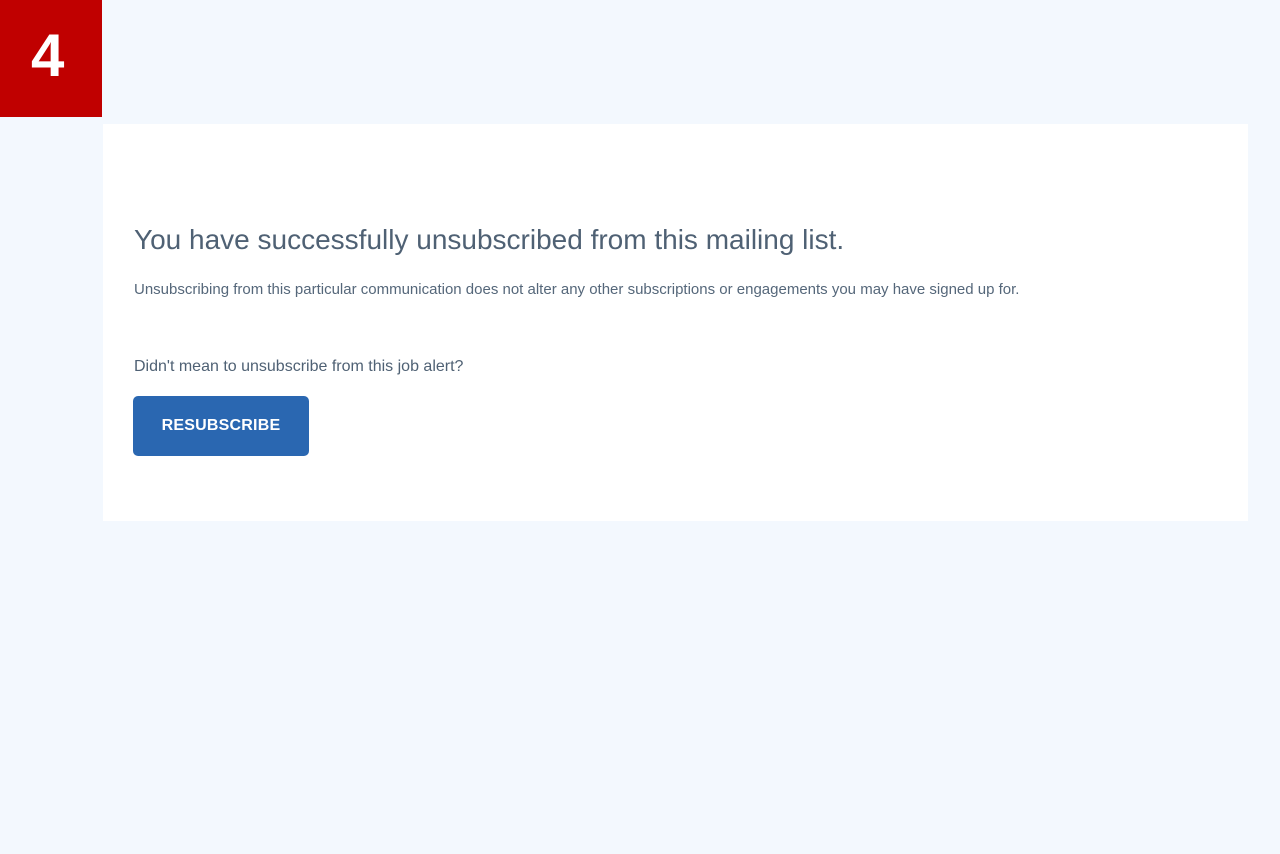 Image resolution: width=1280 pixels, height=854 pixels. Describe the element at coordinates (51, 58) in the screenshot. I see `step-number-badge: 4` at that location.